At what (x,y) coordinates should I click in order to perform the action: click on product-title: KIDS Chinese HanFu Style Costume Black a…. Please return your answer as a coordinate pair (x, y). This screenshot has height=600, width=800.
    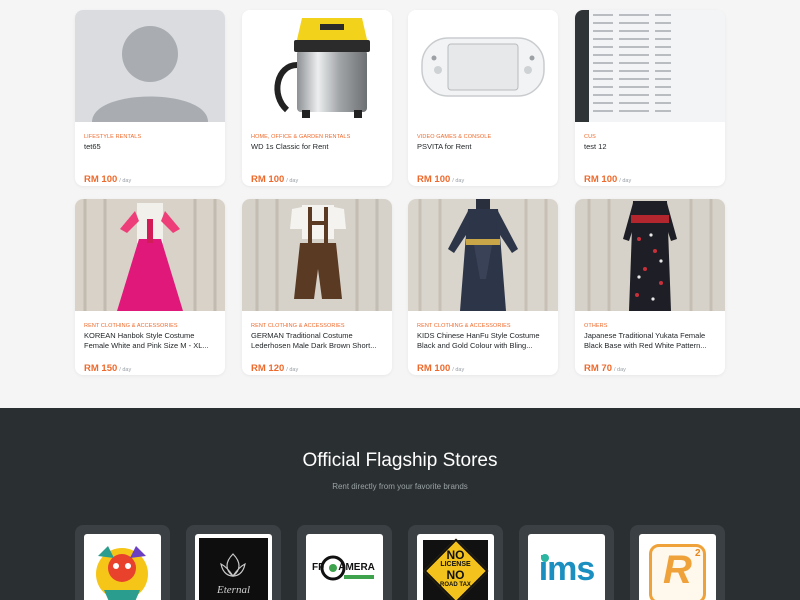
    Looking at the image, I should click on (484, 341).